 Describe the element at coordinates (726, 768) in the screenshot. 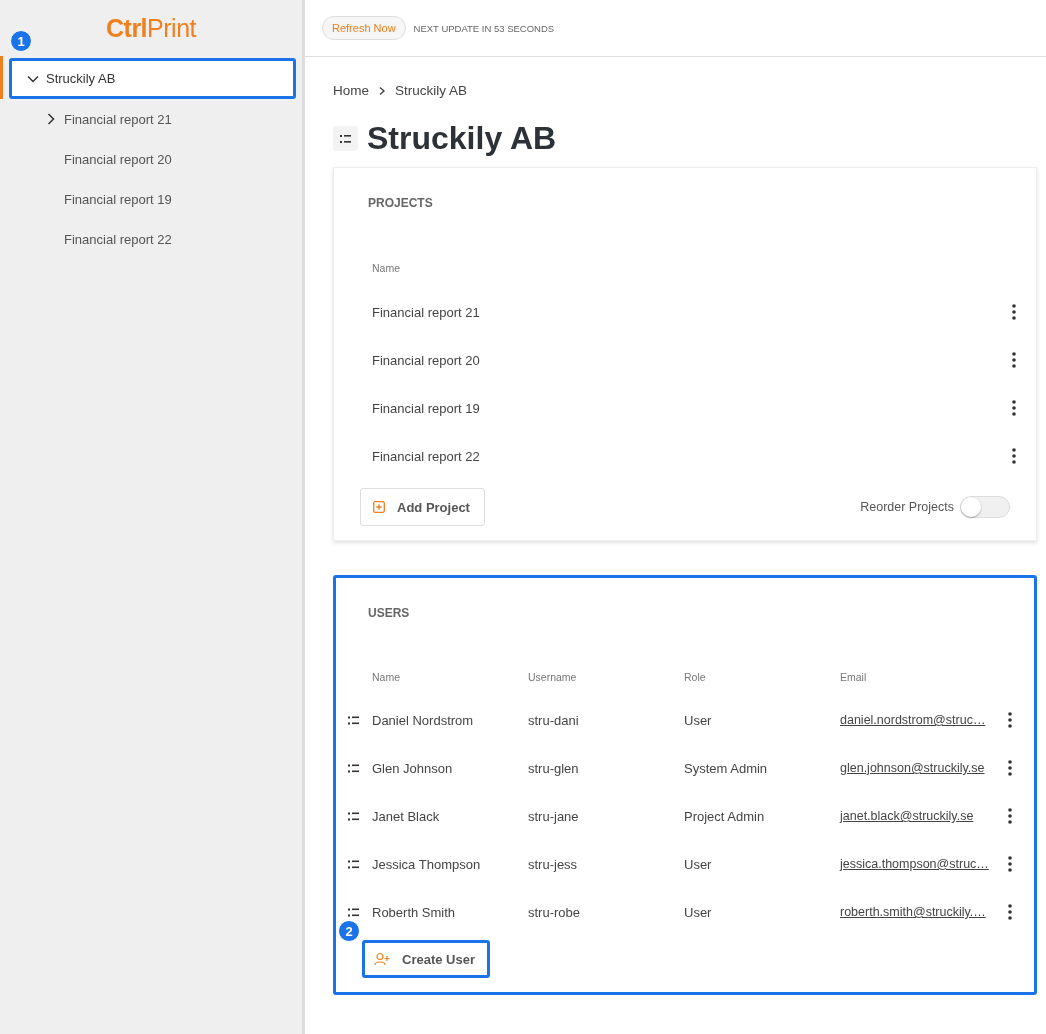

I see `table-cell-text: System Admin` at that location.